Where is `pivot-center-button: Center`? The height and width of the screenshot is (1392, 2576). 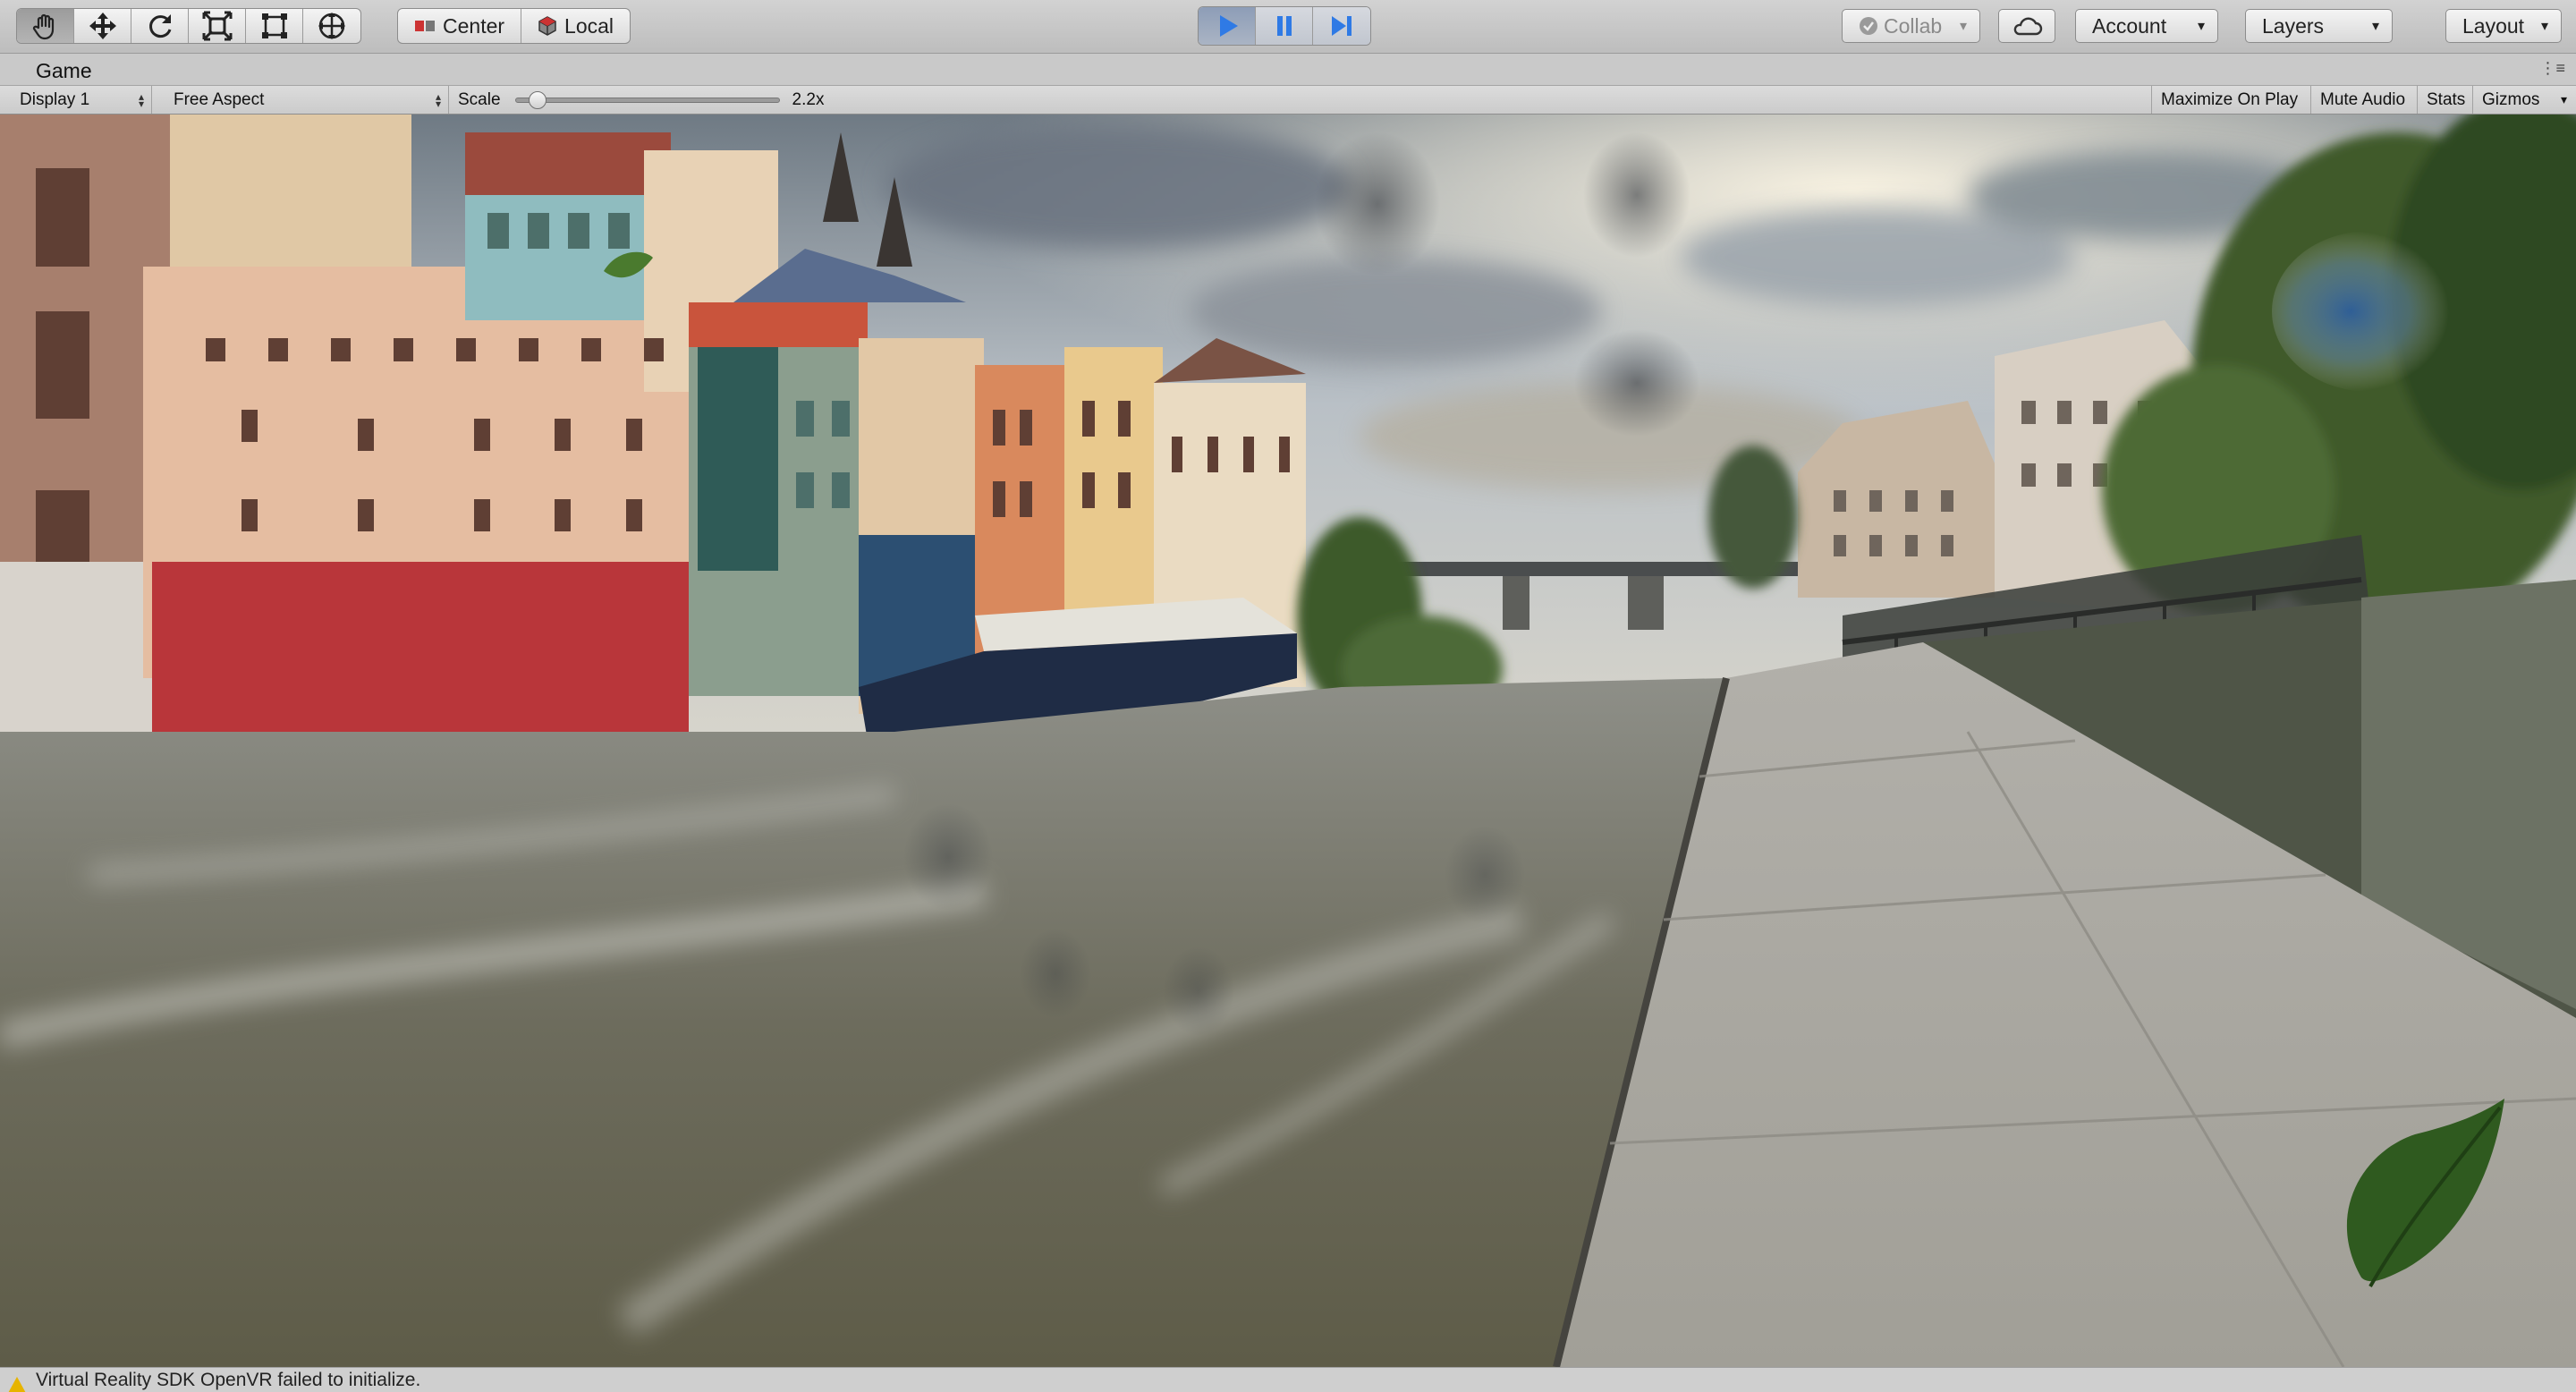
pivot-center-button: Center is located at coordinates (460, 26).